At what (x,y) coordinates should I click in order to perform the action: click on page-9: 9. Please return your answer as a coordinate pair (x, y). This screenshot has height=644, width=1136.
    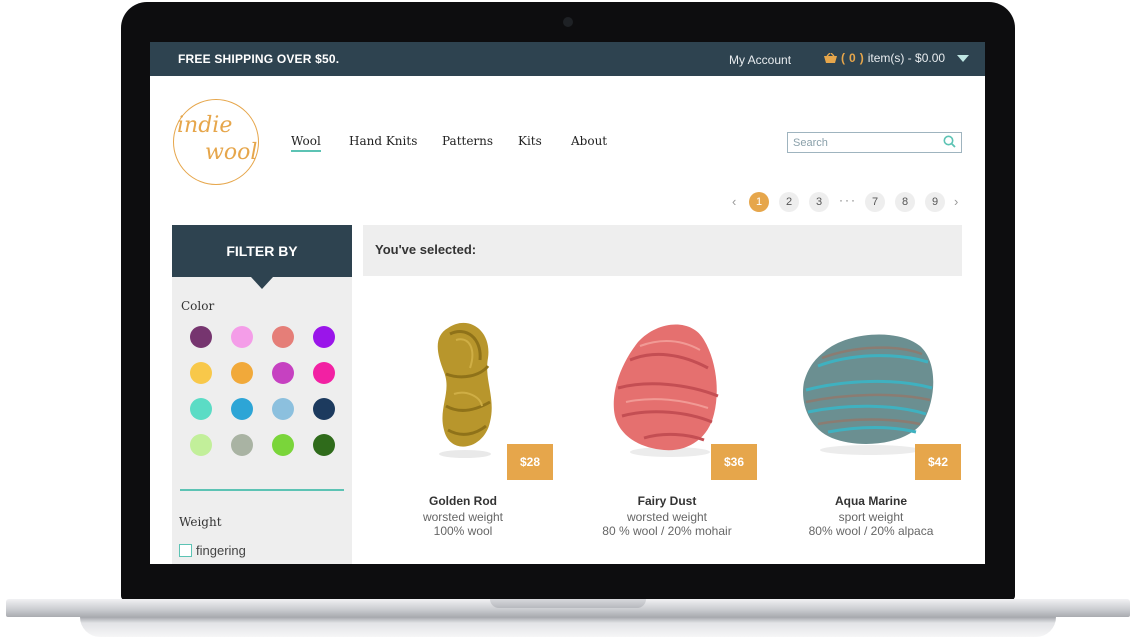
    Looking at the image, I should click on (935, 202).